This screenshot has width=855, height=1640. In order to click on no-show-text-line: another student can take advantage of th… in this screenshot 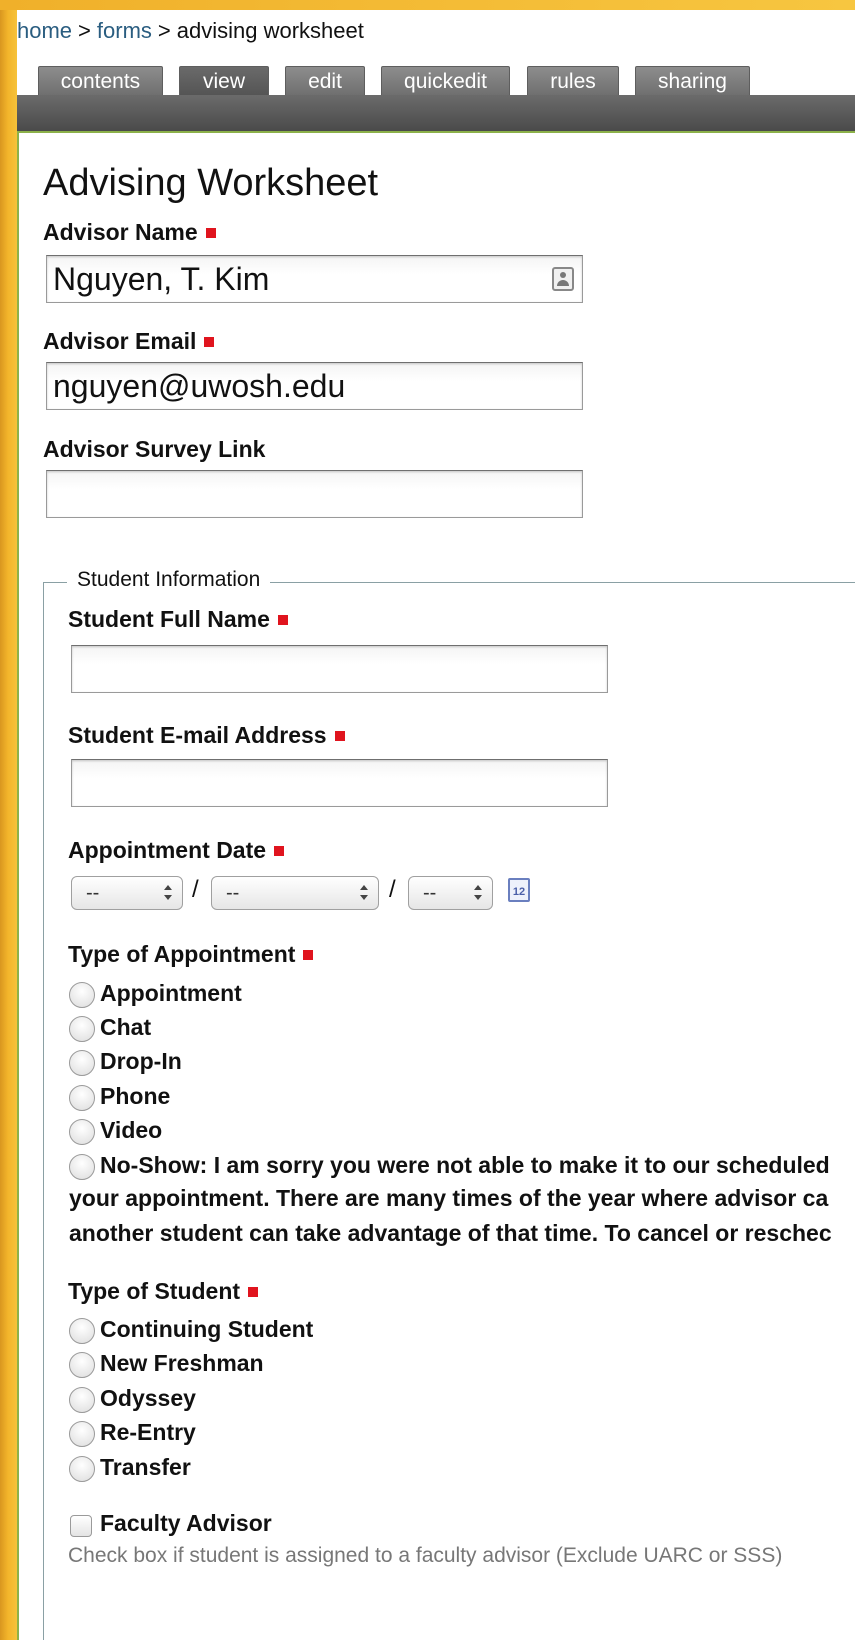, I will do `click(450, 1233)`.